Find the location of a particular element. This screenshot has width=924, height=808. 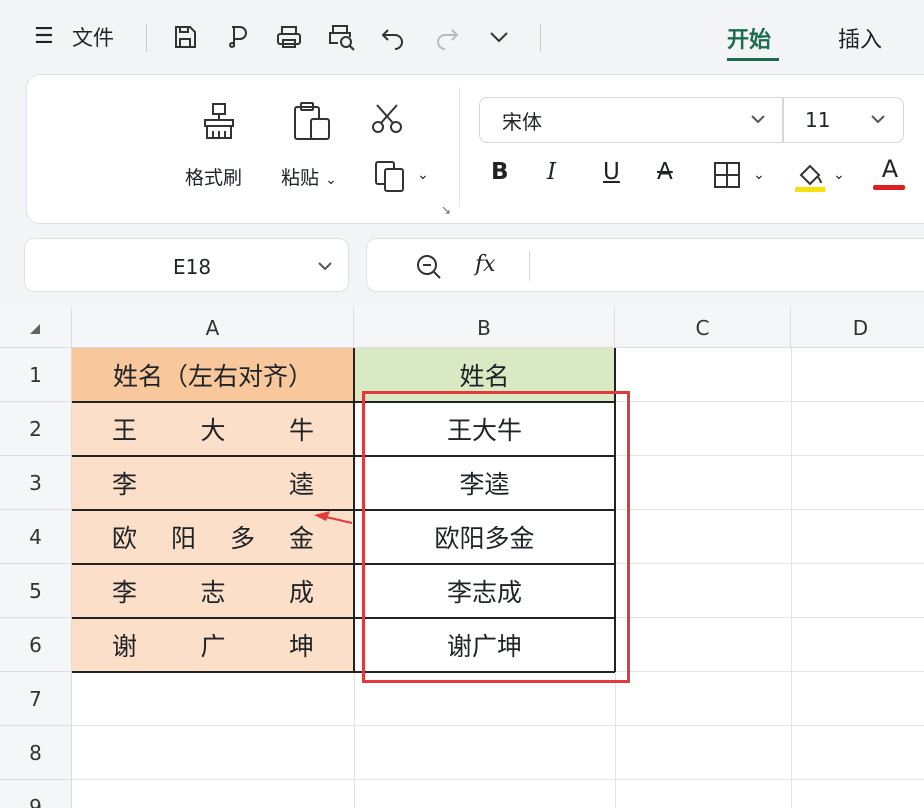

menu-bar: ☰ 文件 开始 插入 is located at coordinates (462, 37).